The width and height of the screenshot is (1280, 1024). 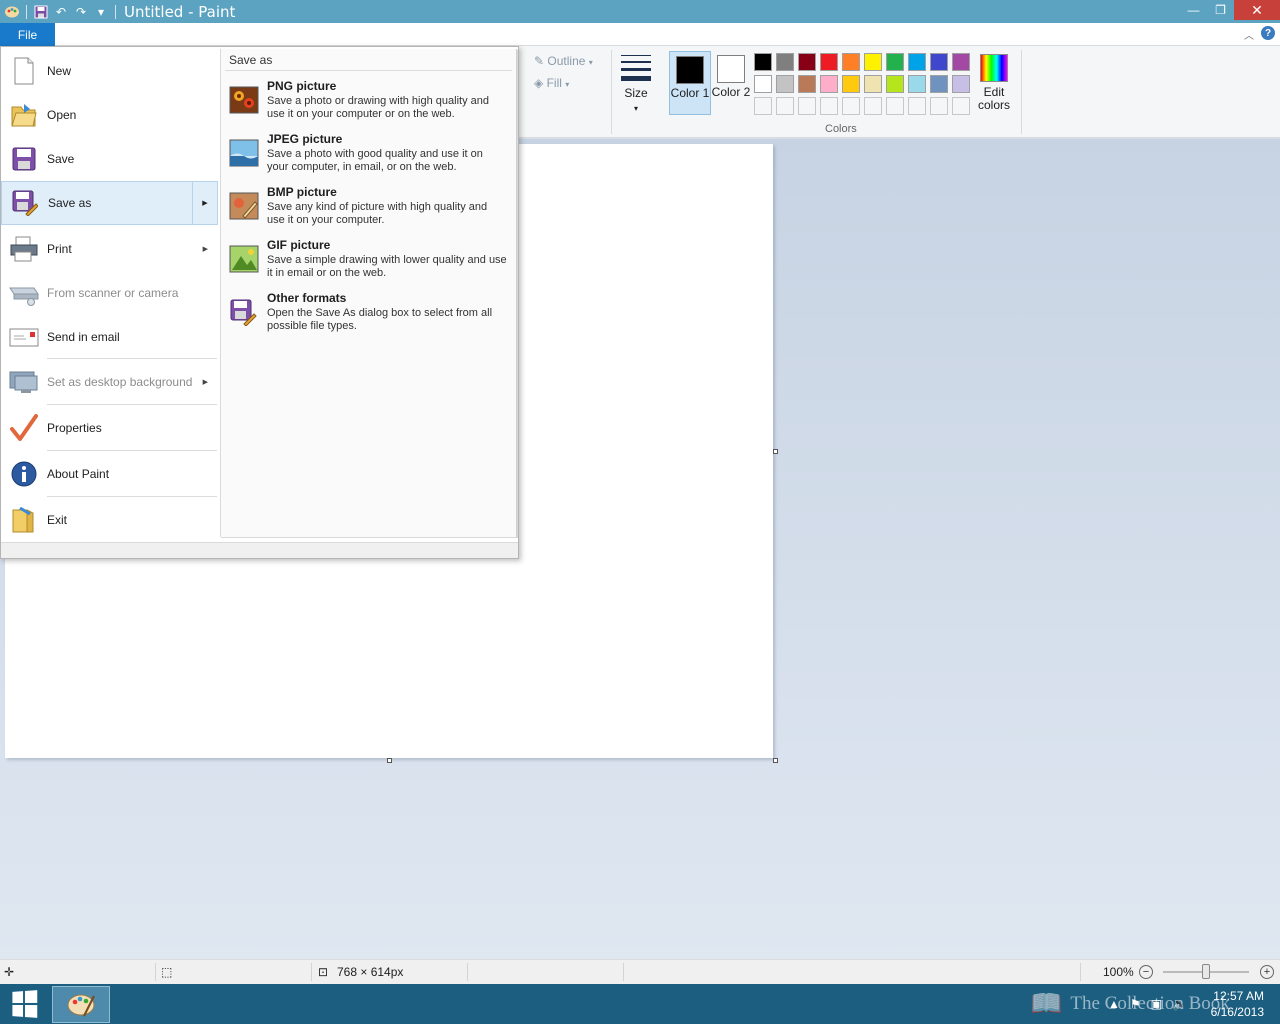 What do you see at coordinates (41, 12) in the screenshot?
I see `save-icon` at bounding box center [41, 12].